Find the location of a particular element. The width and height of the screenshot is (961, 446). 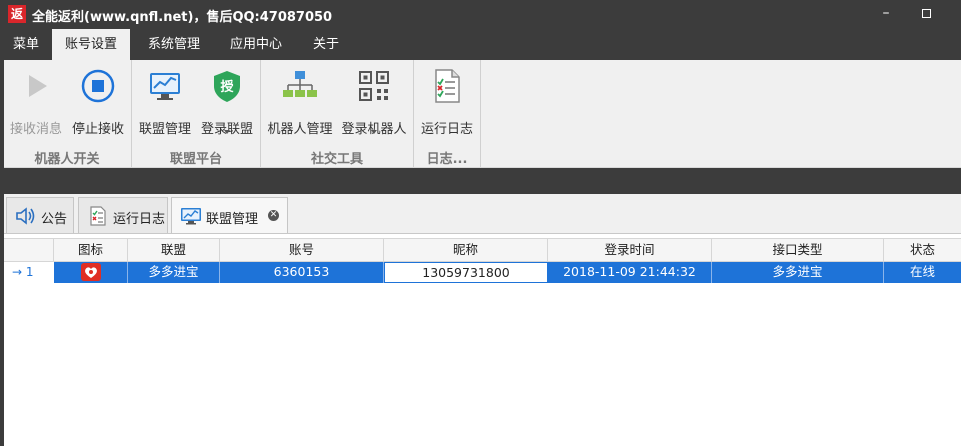

alliance-management-button: 联盟管理 is located at coordinates (165, 104).